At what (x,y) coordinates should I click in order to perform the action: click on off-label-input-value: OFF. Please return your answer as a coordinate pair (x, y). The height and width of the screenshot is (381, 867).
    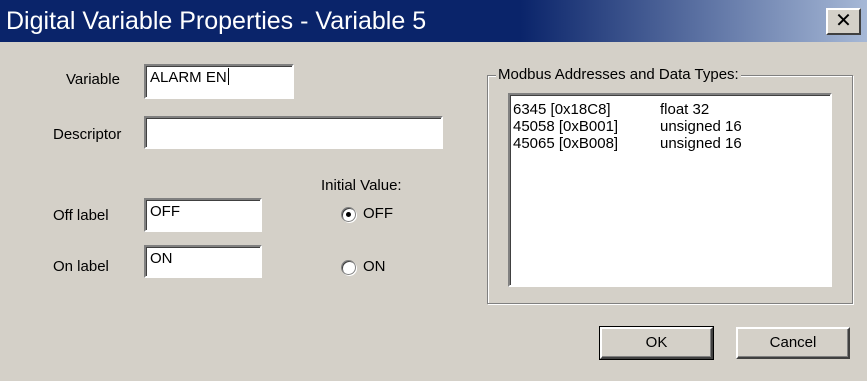
    Looking at the image, I should click on (165, 211).